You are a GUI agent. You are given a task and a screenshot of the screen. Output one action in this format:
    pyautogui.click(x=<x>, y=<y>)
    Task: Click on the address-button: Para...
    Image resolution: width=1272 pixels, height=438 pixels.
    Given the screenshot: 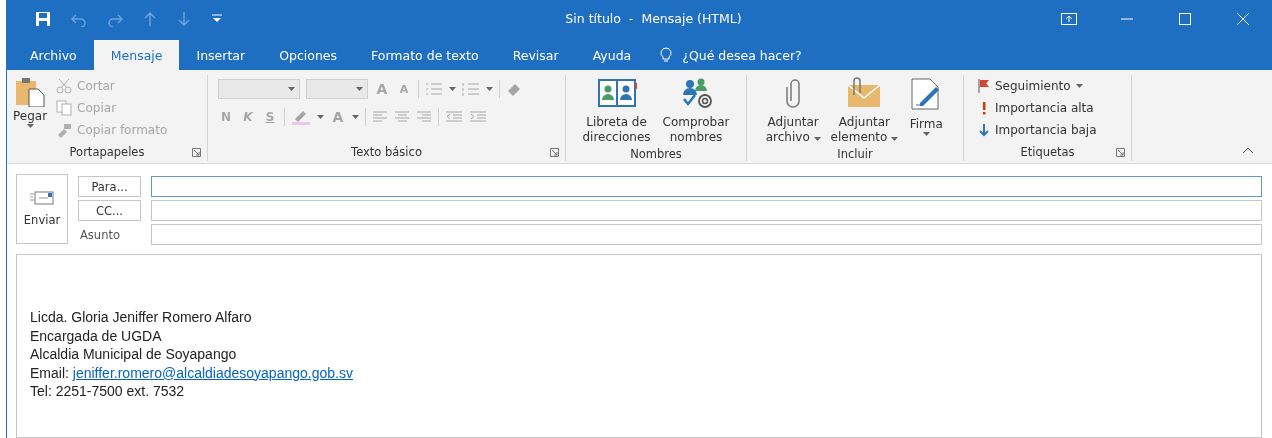 What is the action you would take?
    pyautogui.click(x=109, y=186)
    